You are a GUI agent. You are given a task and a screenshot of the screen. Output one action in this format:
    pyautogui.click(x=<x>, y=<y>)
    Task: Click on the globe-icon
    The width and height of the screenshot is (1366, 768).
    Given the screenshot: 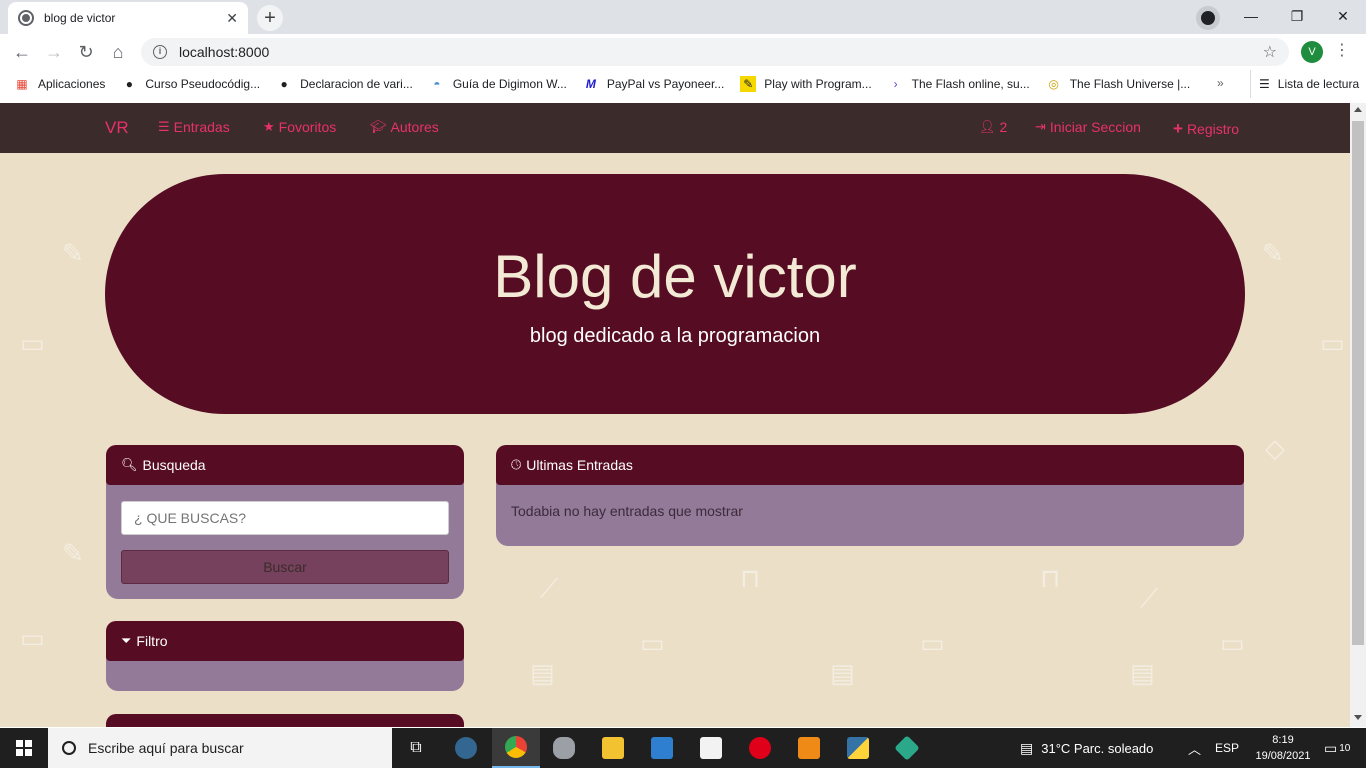 What is the action you would take?
    pyautogui.click(x=26, y=18)
    